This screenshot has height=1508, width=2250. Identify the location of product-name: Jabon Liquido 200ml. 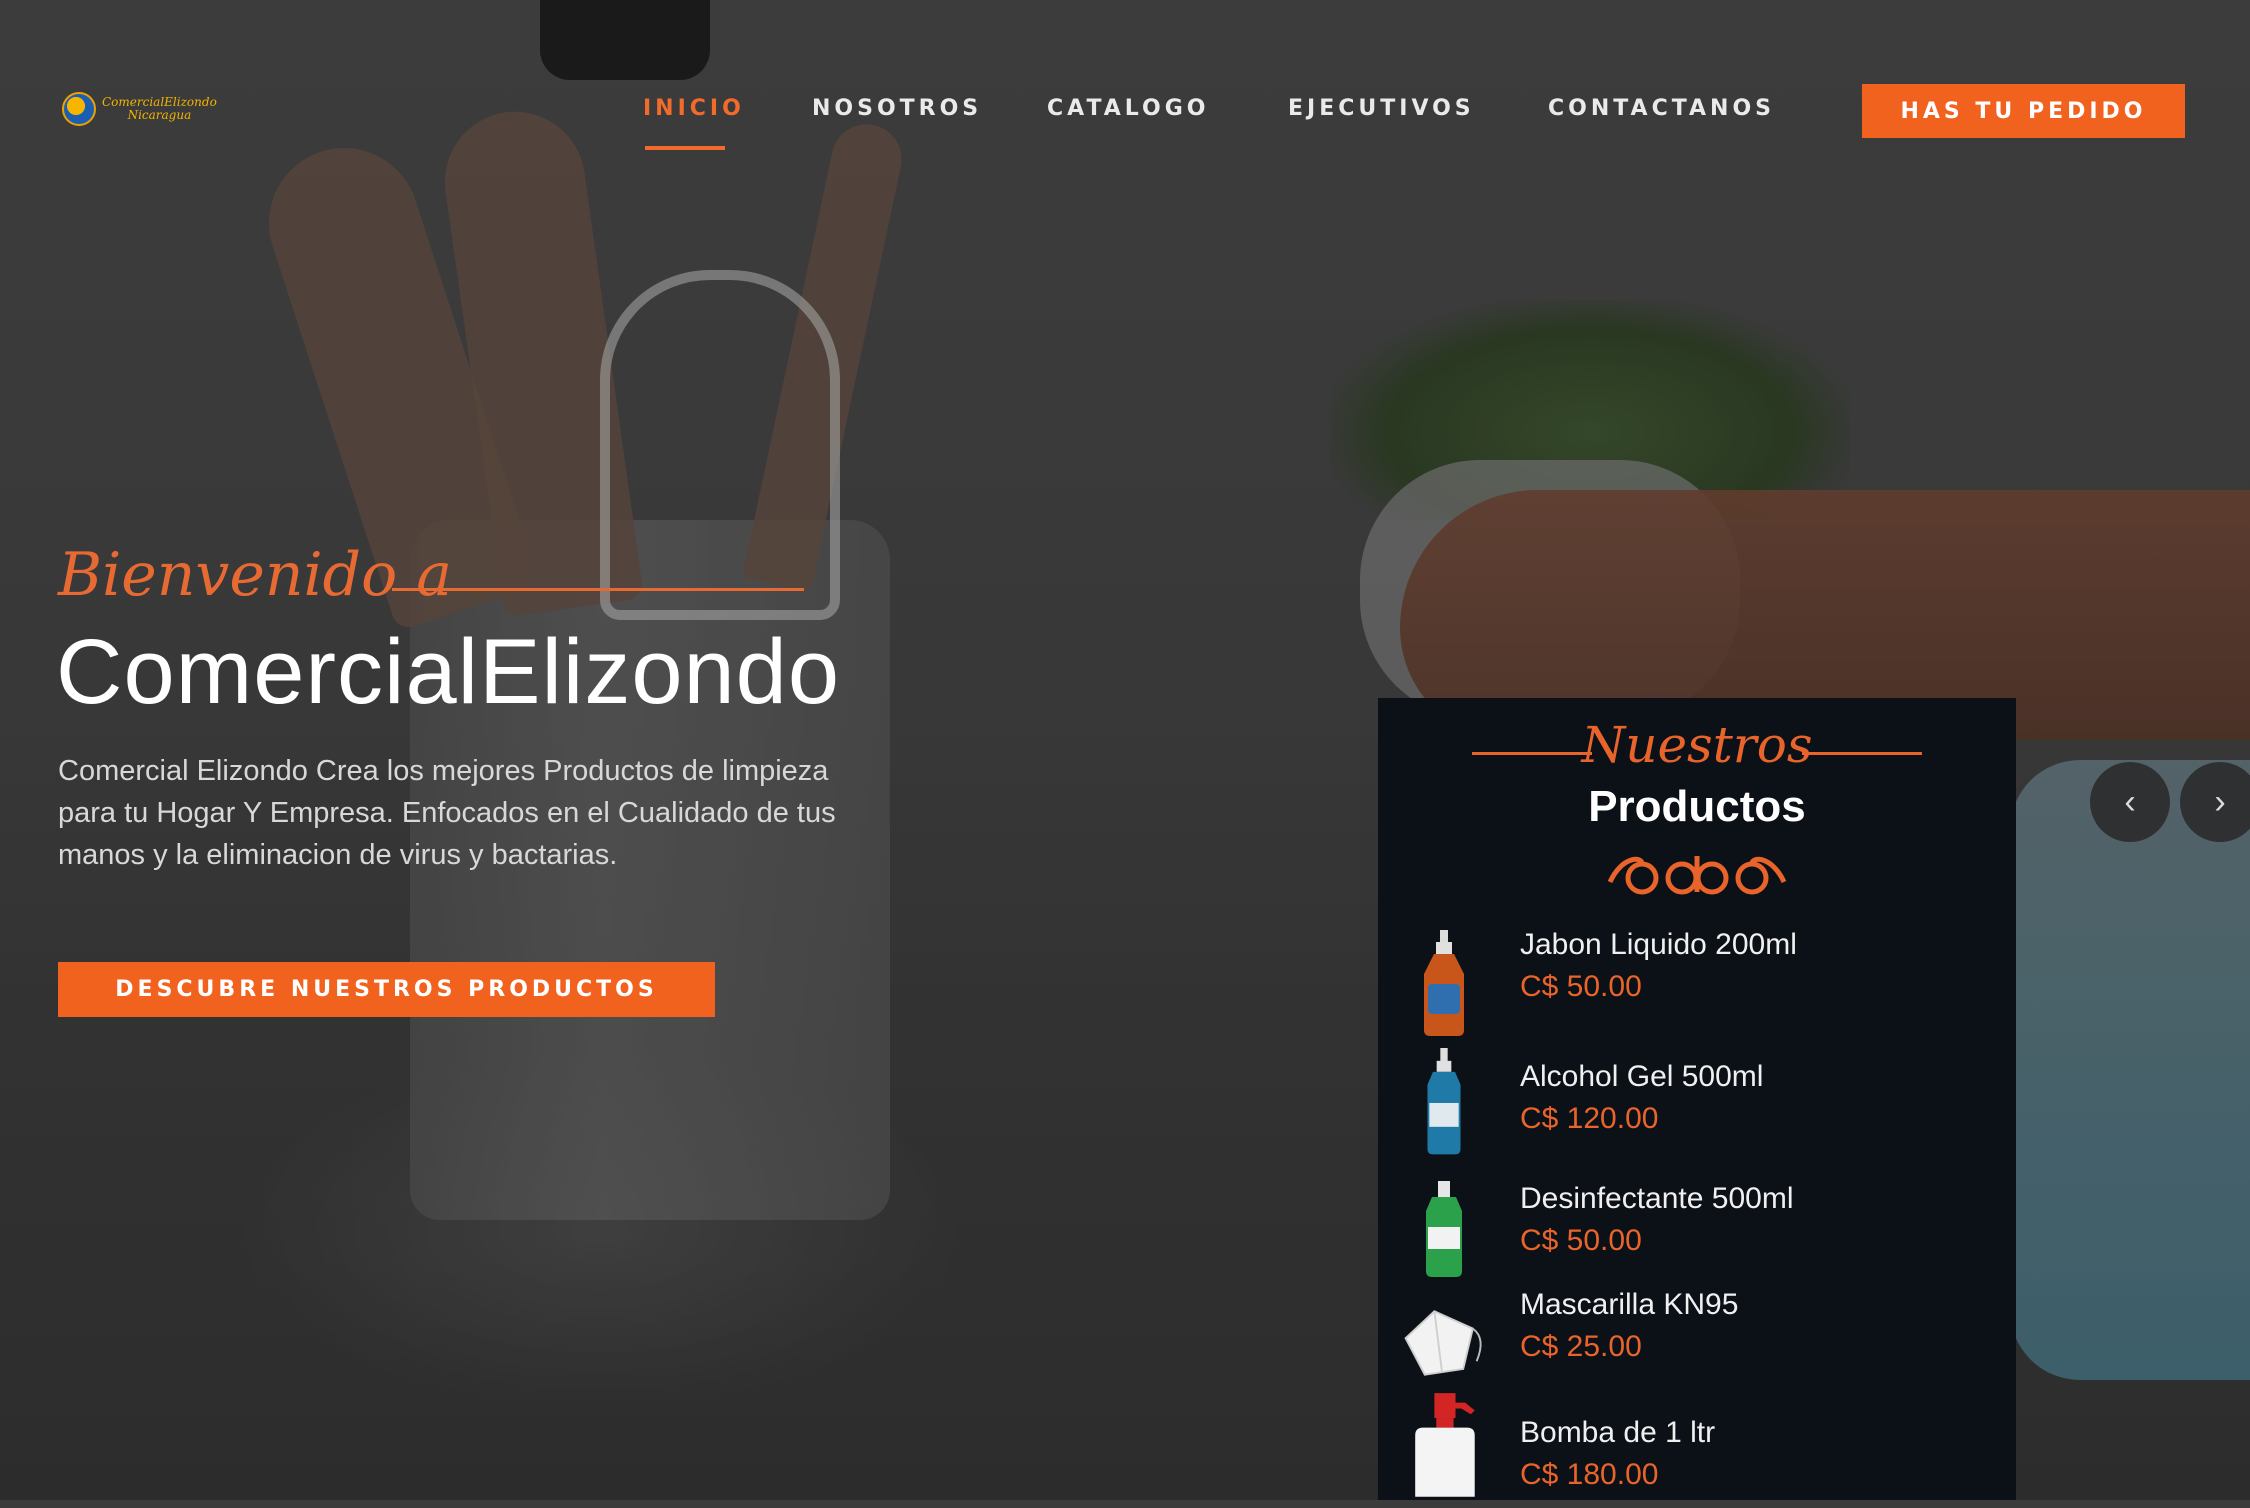
(1658, 944).